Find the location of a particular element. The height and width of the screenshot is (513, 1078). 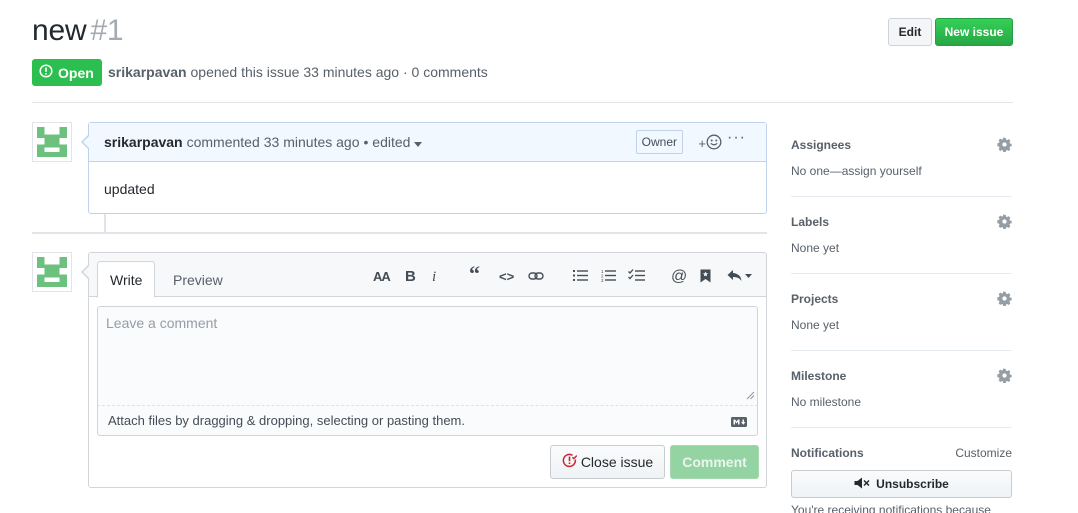

bold-icon: B is located at coordinates (410, 277).